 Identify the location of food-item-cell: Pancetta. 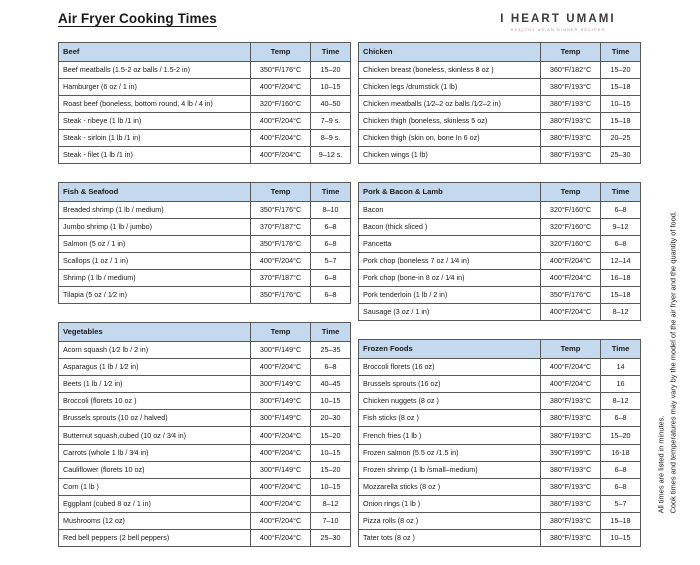
(449, 244).